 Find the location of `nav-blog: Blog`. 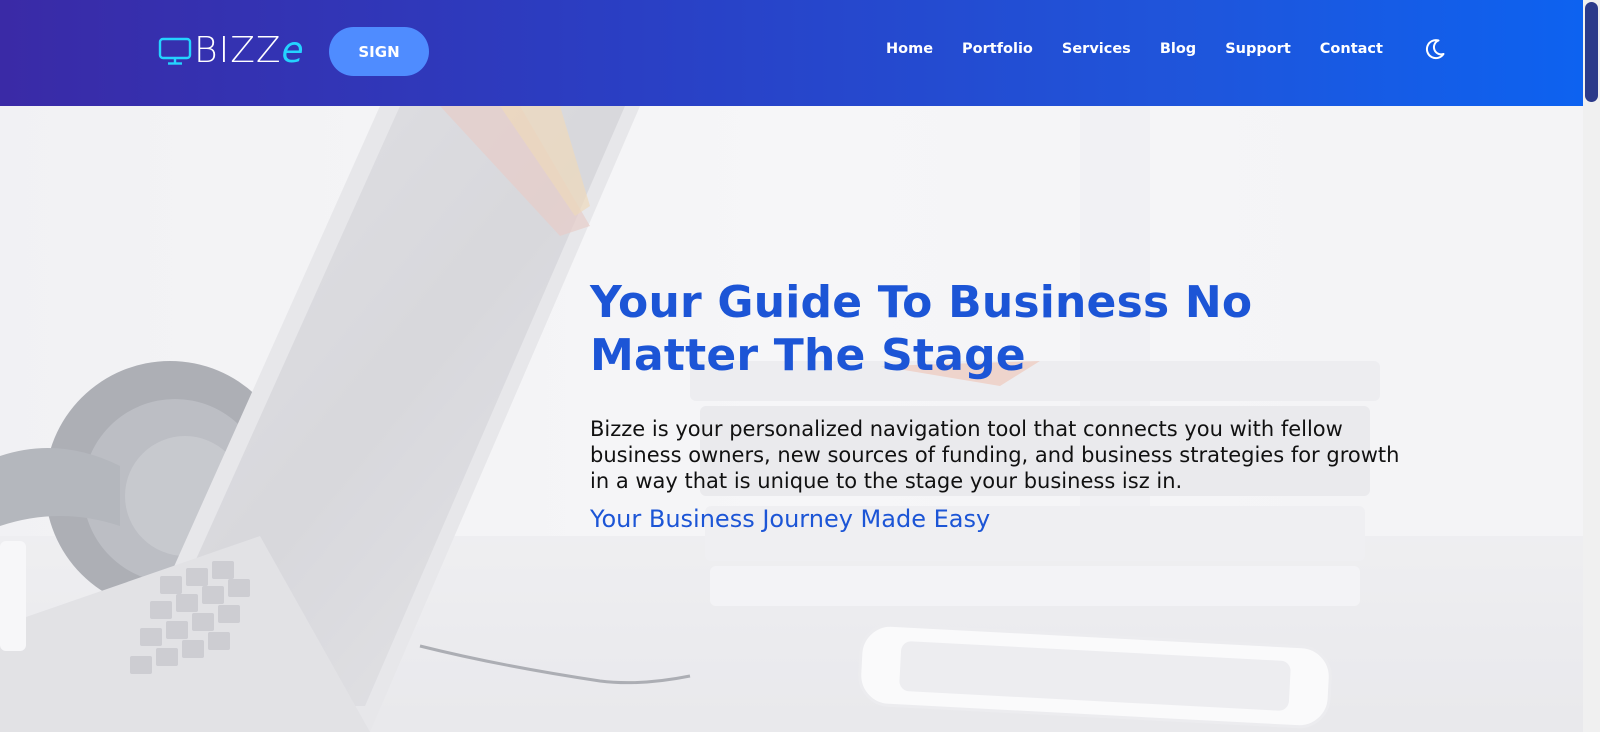

nav-blog: Blog is located at coordinates (1178, 49).